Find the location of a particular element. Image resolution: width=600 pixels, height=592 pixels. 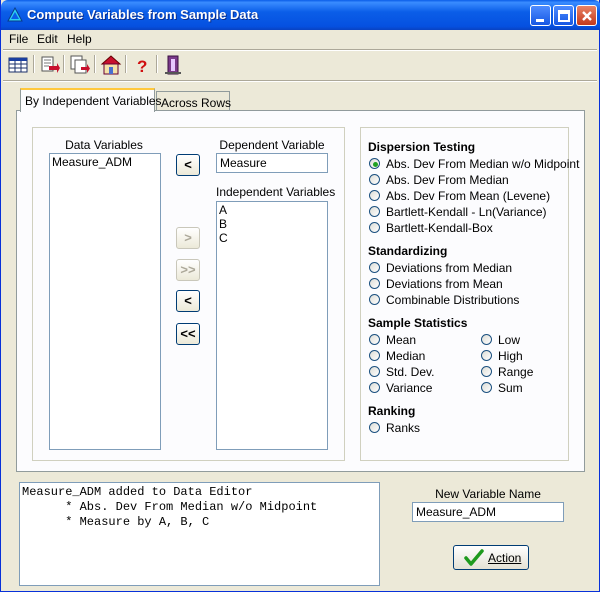

action-button-label: Action is located at coordinates (505, 558).